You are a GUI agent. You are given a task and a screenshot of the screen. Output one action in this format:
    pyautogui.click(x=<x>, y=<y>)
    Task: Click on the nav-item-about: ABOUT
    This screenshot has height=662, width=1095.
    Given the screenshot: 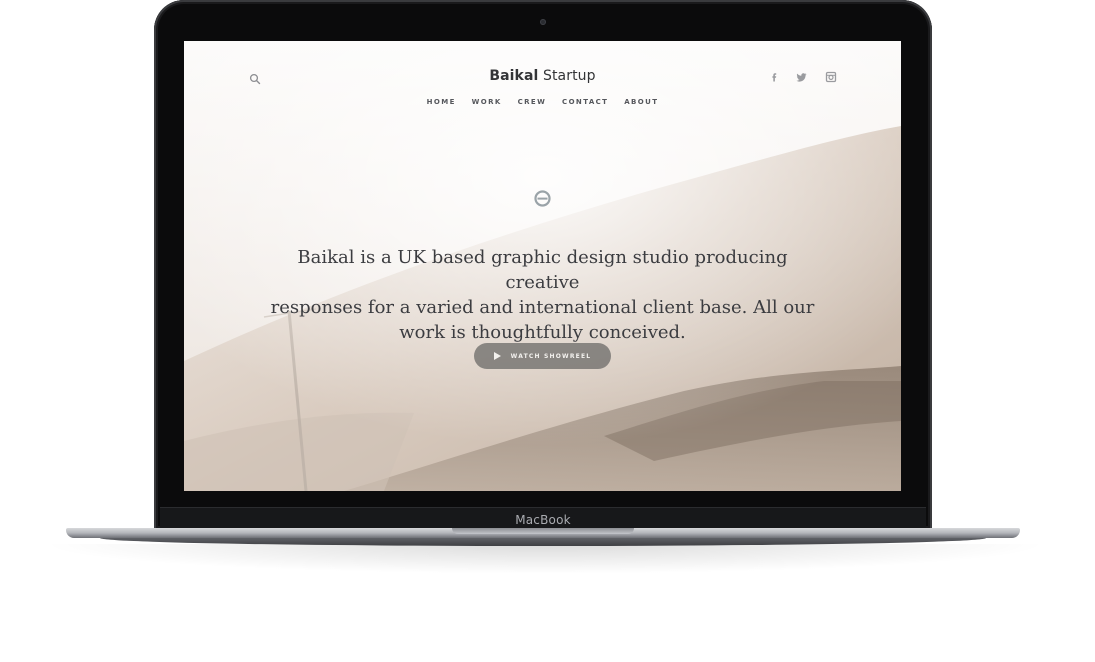 What is the action you would take?
    pyautogui.click(x=641, y=102)
    